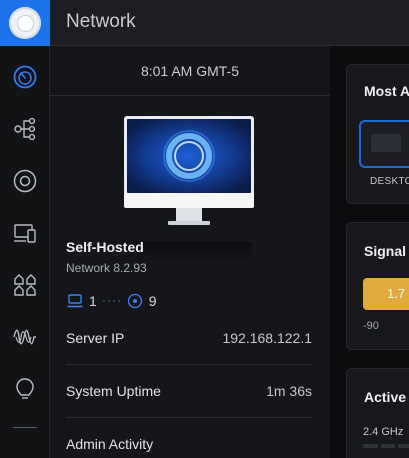  What do you see at coordinates (189, 444) in the screenshot?
I see `admin-activity-row: Admin Activity` at bounding box center [189, 444].